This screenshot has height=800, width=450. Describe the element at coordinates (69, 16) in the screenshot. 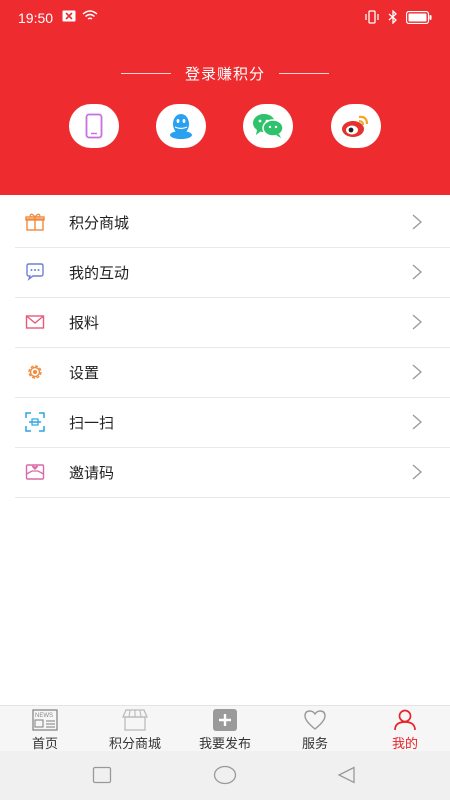

I see `notification-x-icon` at that location.